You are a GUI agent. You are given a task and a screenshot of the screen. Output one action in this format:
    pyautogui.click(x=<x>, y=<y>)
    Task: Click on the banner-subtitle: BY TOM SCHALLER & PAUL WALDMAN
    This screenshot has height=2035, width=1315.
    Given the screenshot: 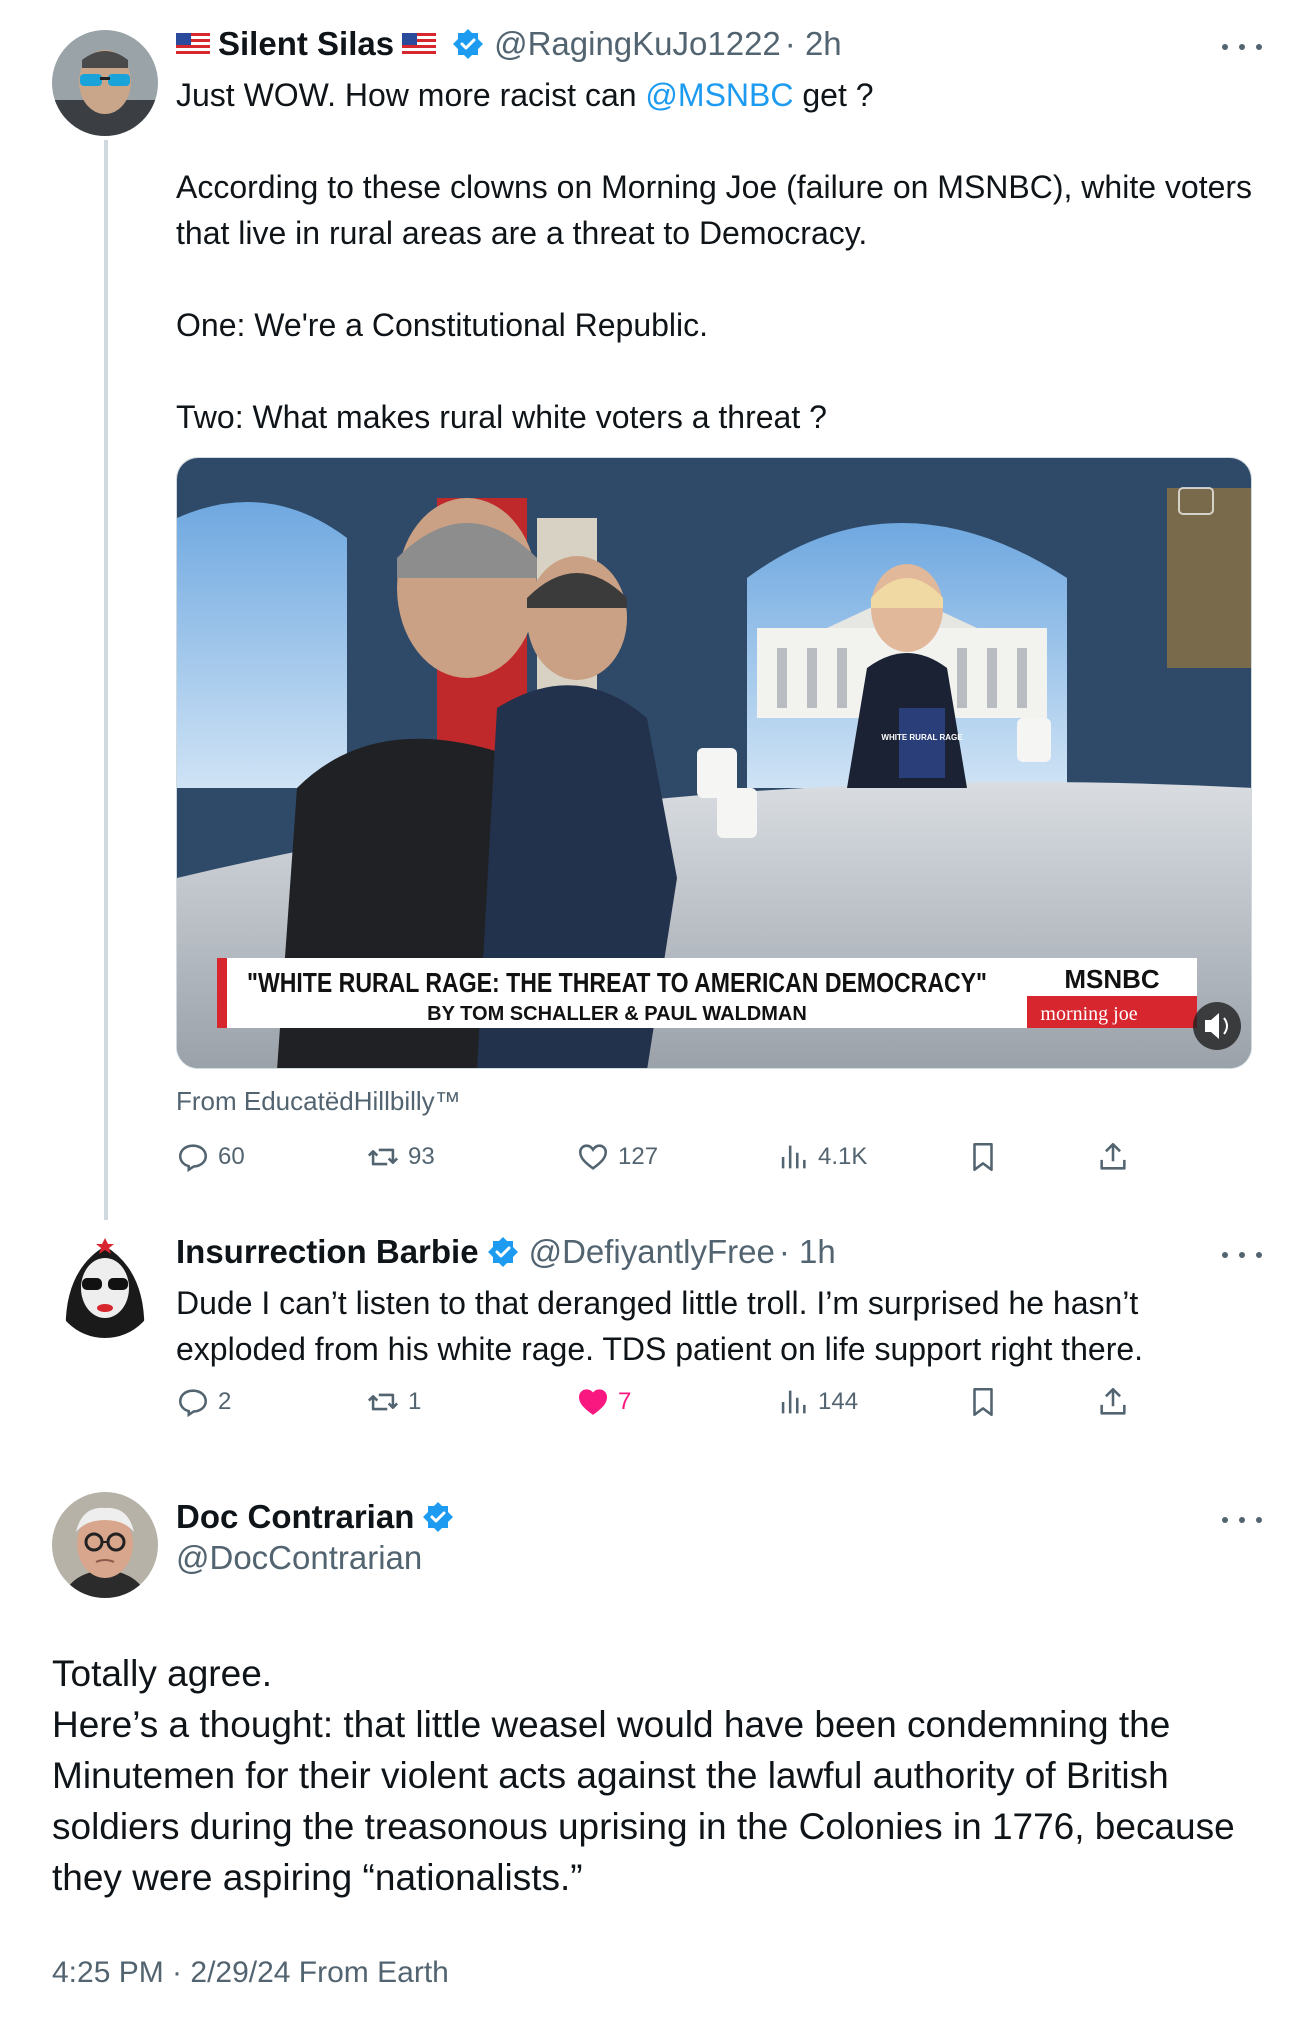 What is the action you would take?
    pyautogui.click(x=617, y=1014)
    